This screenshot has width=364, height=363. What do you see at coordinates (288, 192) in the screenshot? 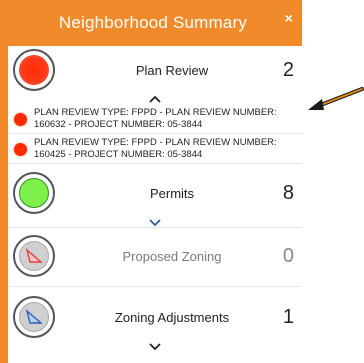
I see `section-count: 8` at bounding box center [288, 192].